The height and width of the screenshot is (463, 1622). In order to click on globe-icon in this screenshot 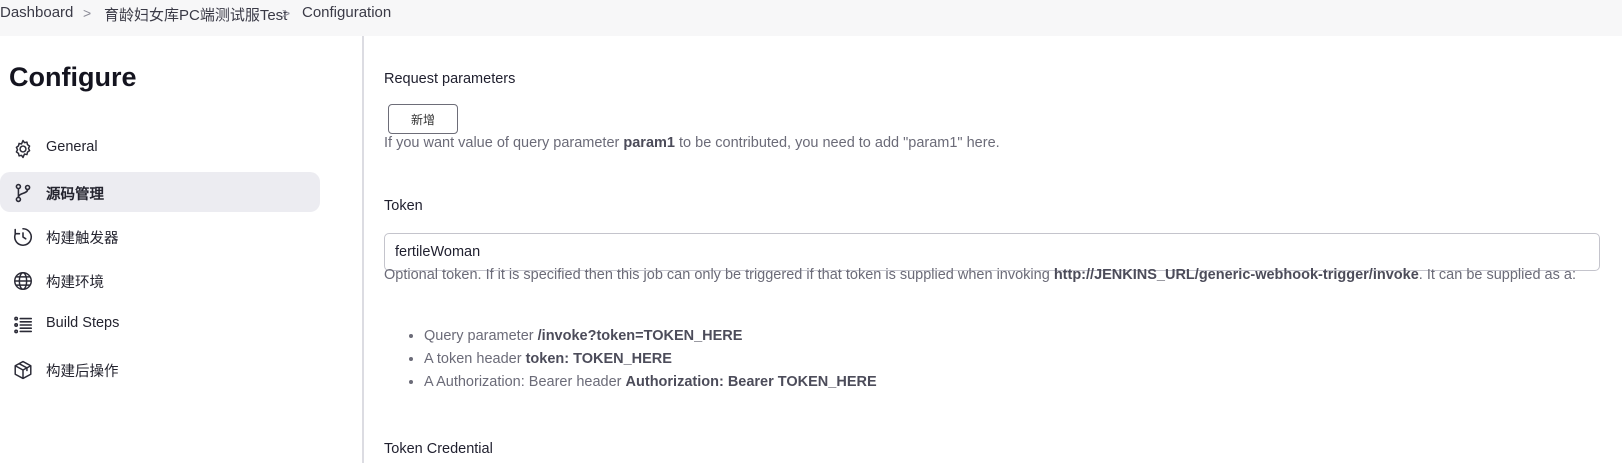, I will do `click(23, 281)`.